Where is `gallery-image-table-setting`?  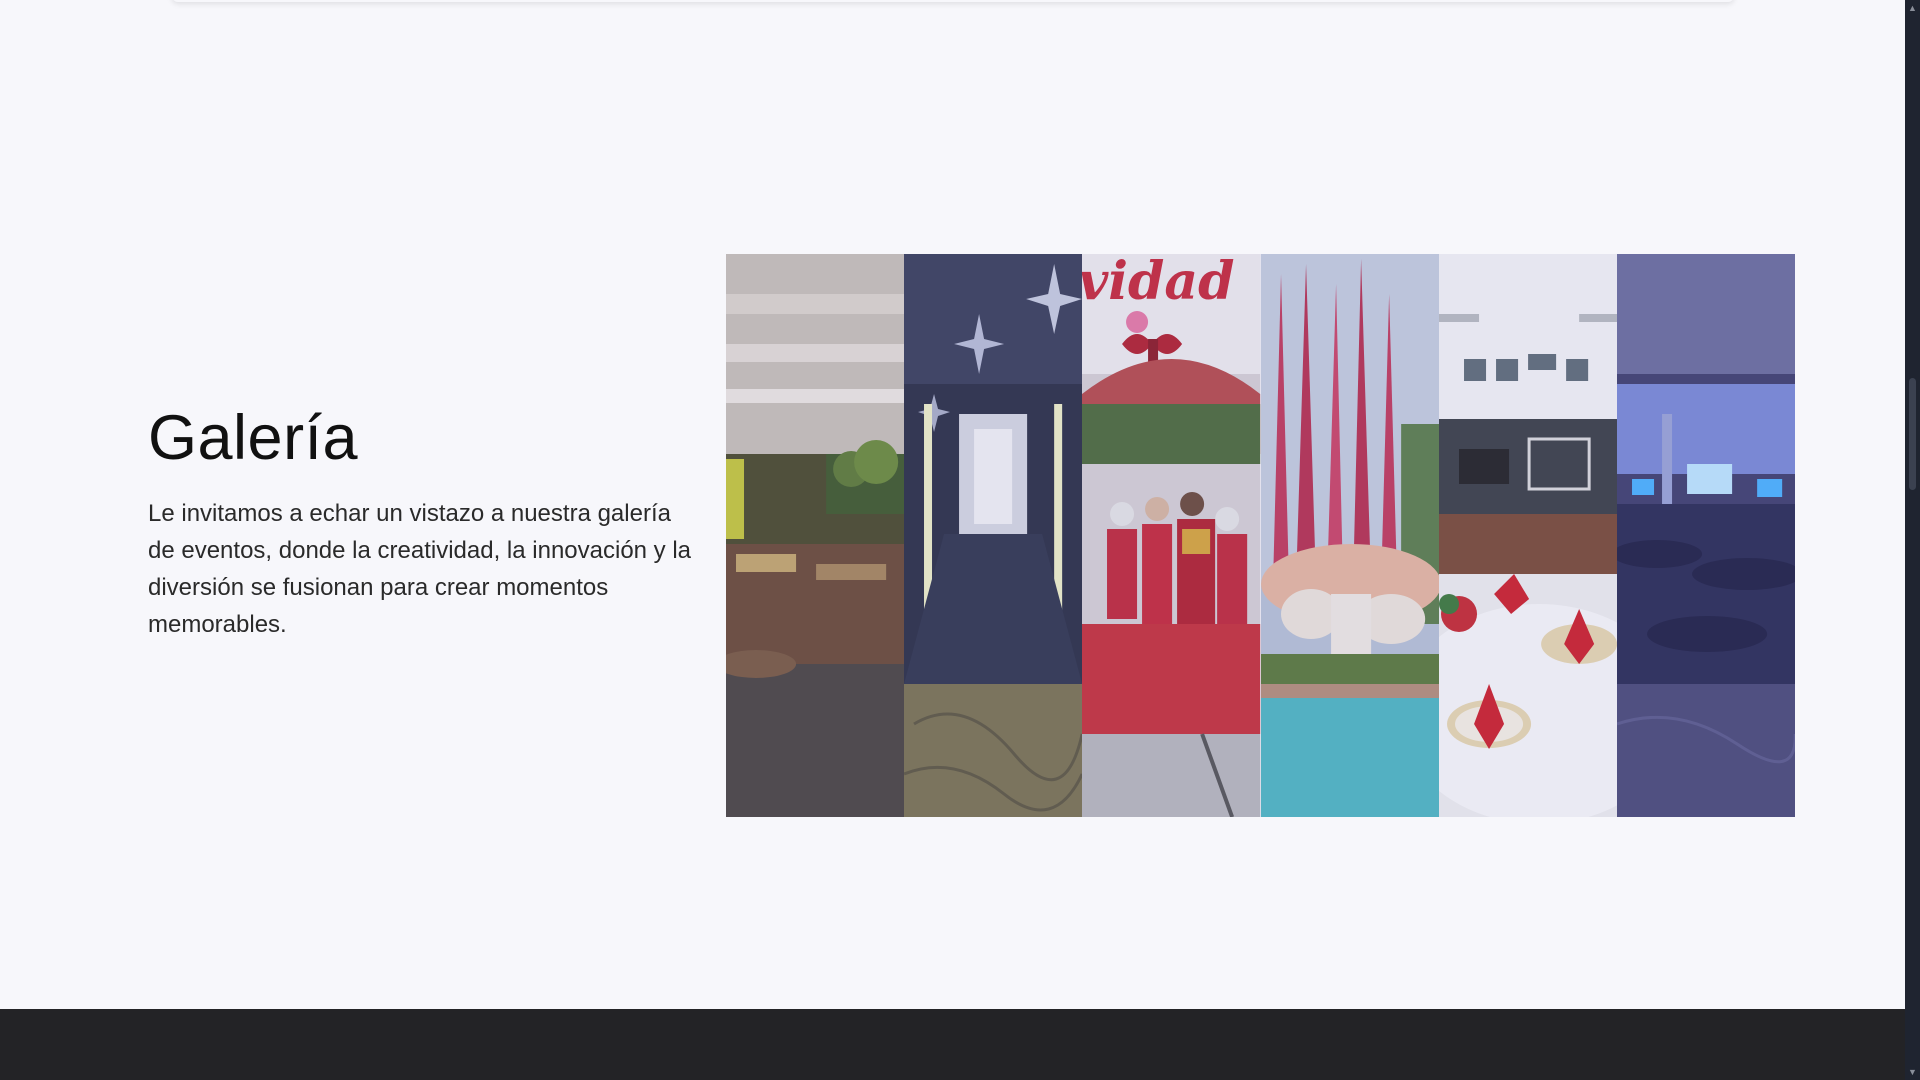 gallery-image-table-setting is located at coordinates (1527, 535).